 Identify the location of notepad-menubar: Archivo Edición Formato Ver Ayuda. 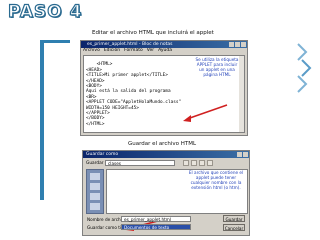
(164, 51).